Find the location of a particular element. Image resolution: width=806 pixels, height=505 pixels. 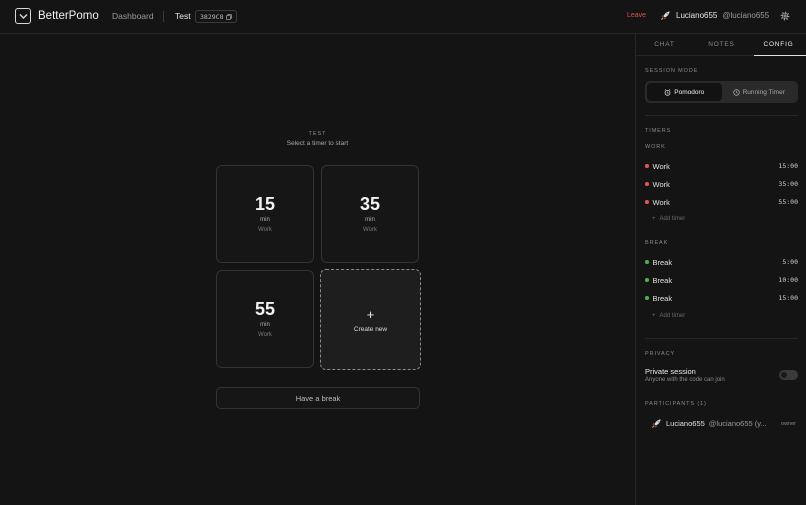

mode-running-timer-button: Running Timer is located at coordinates (759, 92).